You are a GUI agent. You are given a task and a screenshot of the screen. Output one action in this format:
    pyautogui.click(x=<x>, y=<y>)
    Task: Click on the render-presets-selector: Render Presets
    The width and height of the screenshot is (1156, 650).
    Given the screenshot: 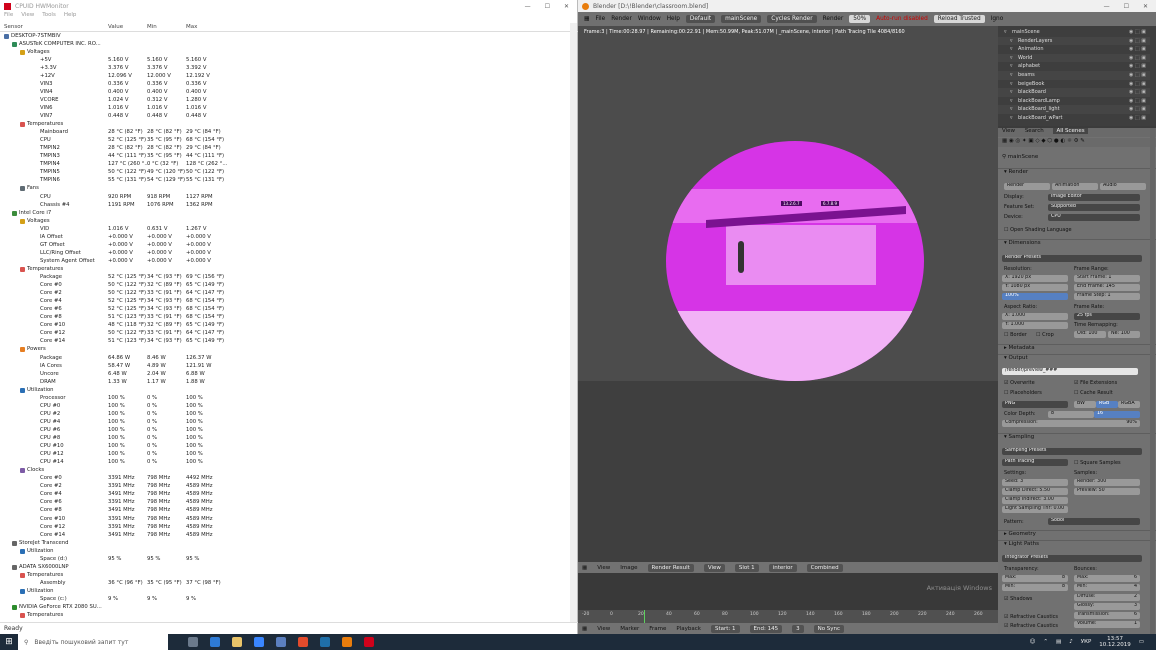 What is the action you would take?
    pyautogui.click(x=1072, y=258)
    